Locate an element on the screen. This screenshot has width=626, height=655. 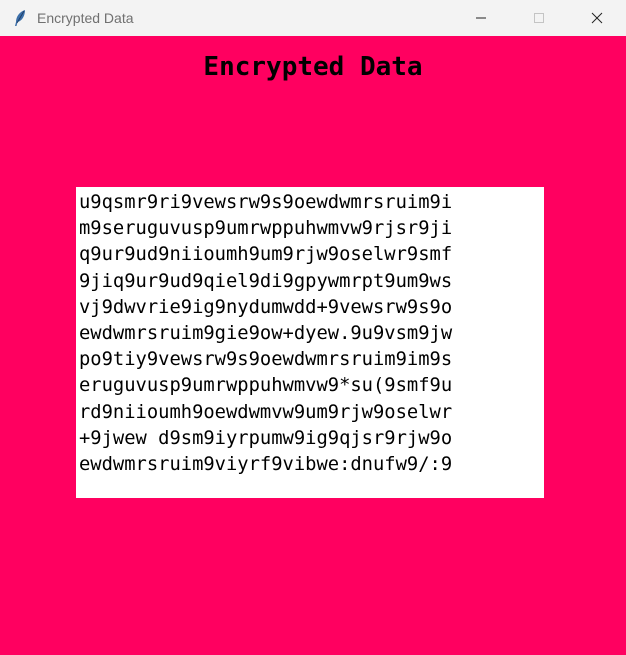
minimize-button is located at coordinates (481, 18).